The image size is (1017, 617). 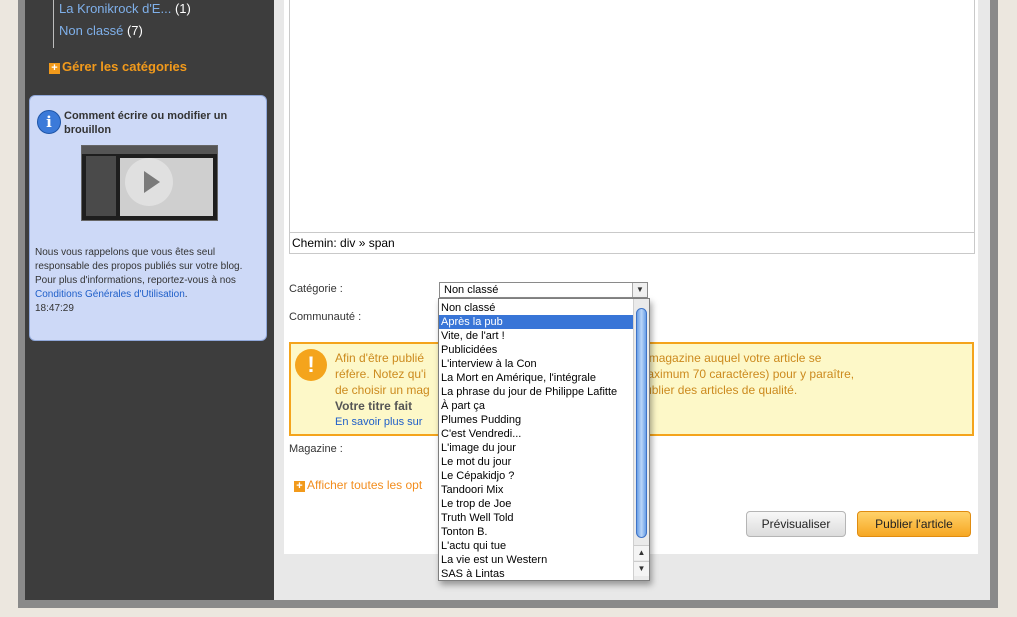 What do you see at coordinates (380, 358) in the screenshot?
I see `warning-line-1a: Afin d'être publié` at bounding box center [380, 358].